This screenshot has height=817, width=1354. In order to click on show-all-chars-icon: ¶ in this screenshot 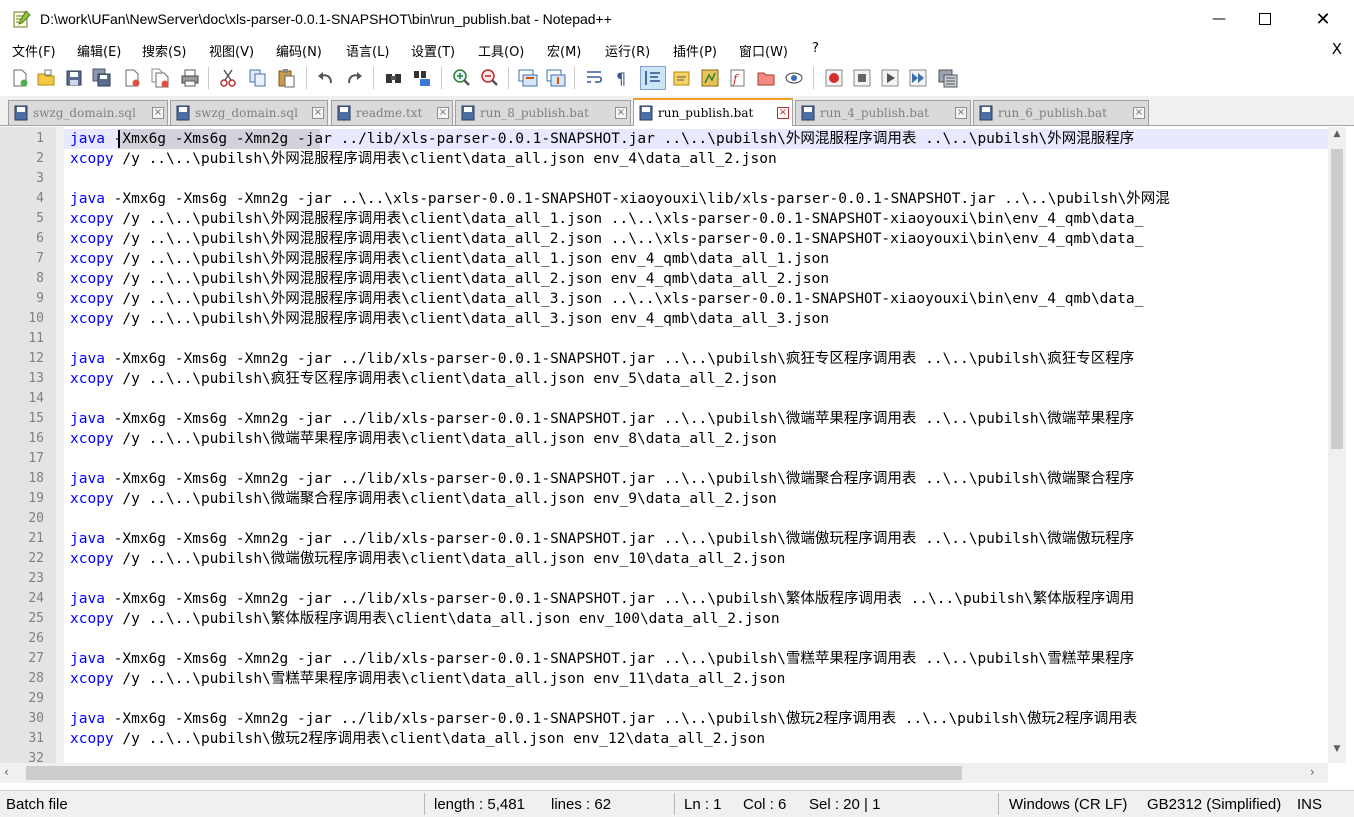, I will do `click(622, 78)`.